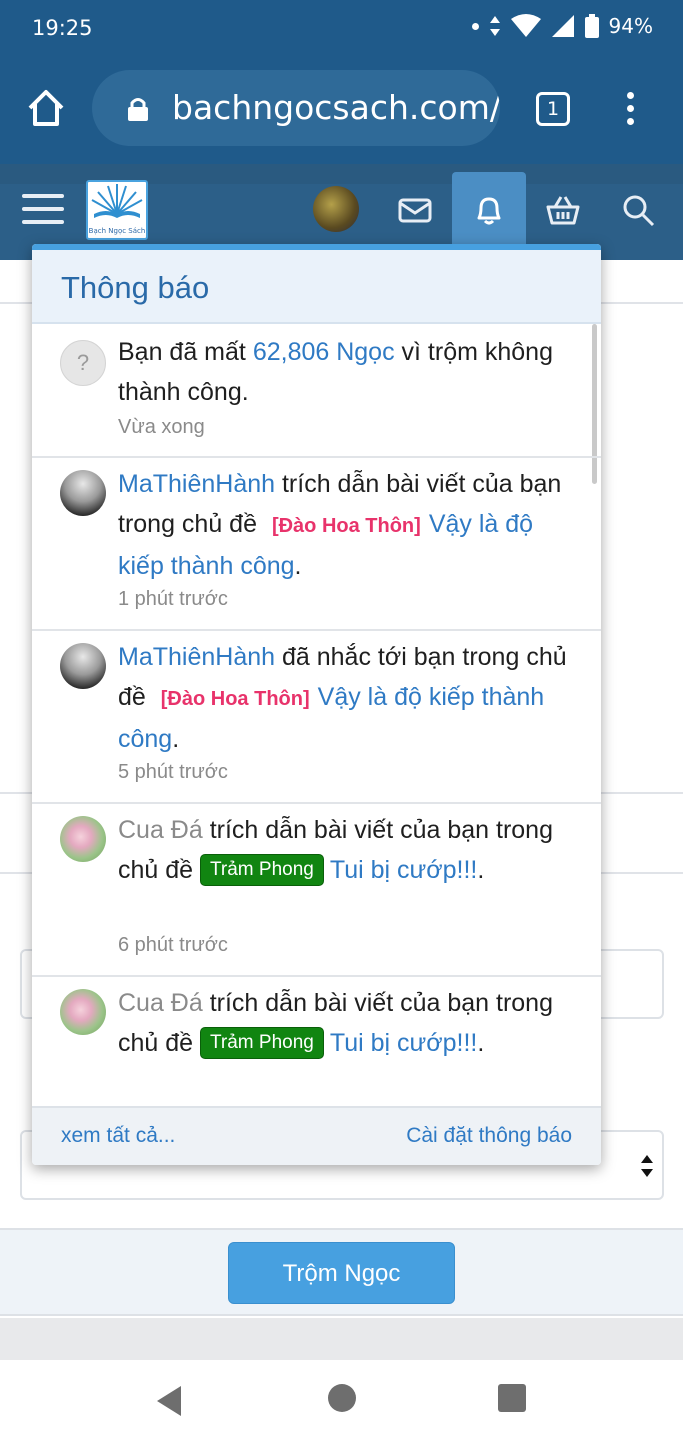 This screenshot has height=1440, width=683. I want to click on steal-gem-button: Trộm Ngọc, so click(341, 1273).